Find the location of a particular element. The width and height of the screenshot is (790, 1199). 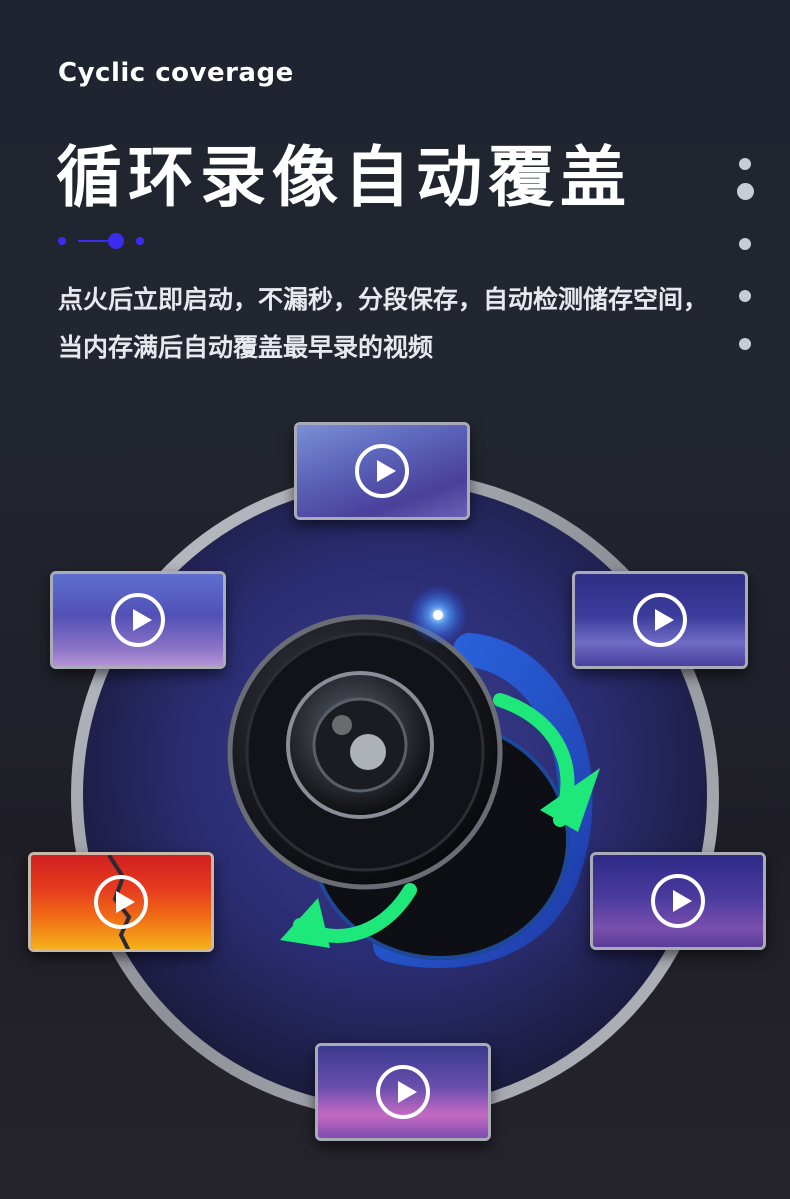

video-clip-thumbnail-left is located at coordinates (138, 620).